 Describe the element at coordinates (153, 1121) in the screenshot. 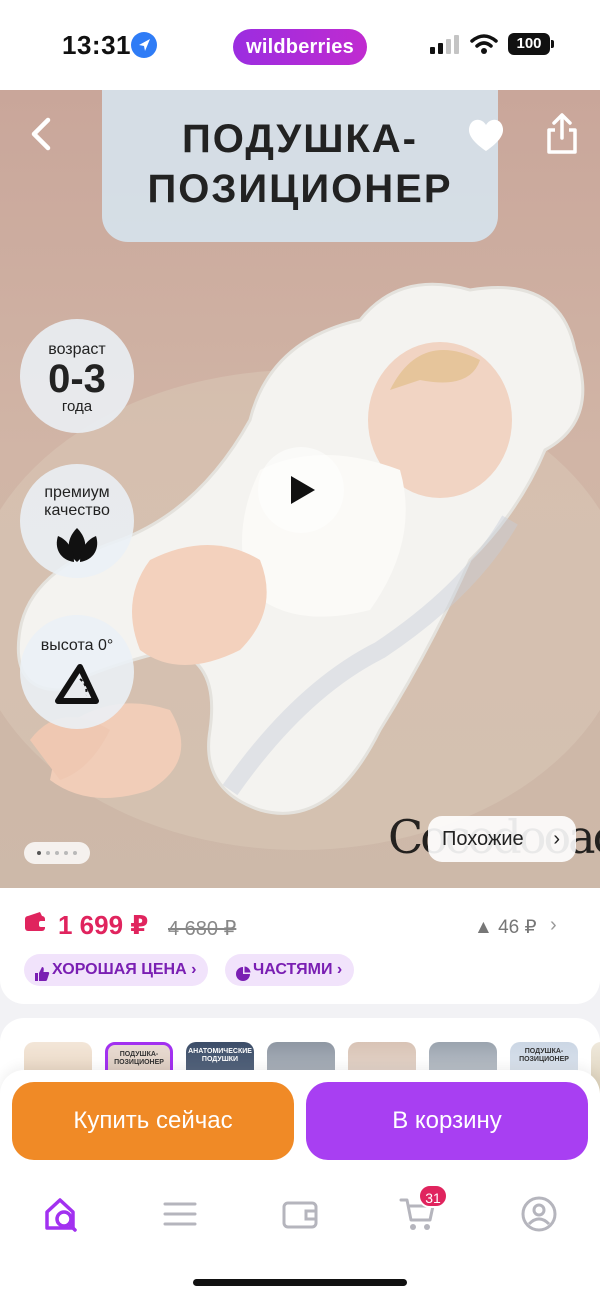

I see `buy-now-button: Купить сейчас` at that location.